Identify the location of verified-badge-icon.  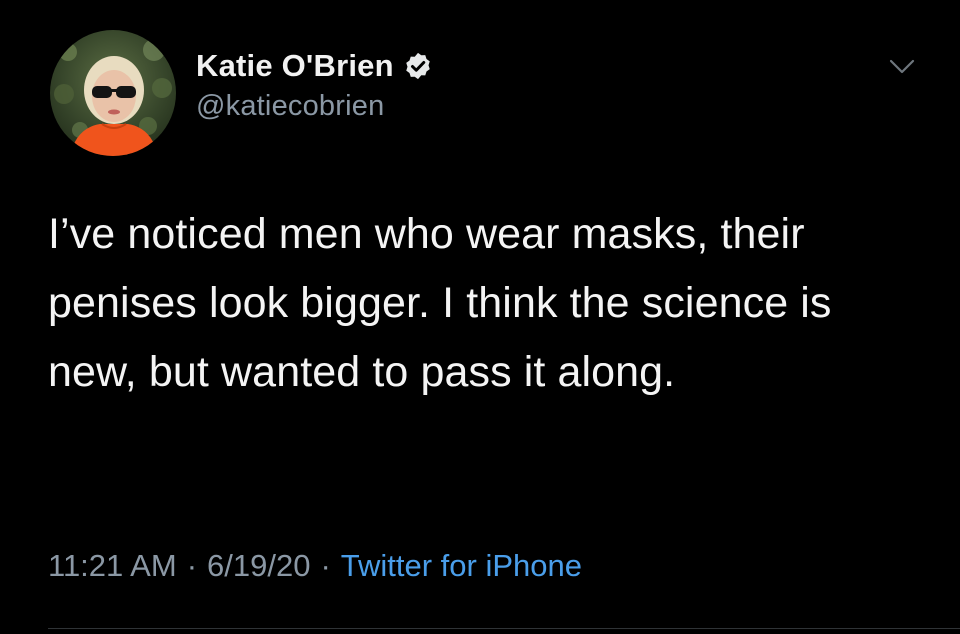
(418, 66).